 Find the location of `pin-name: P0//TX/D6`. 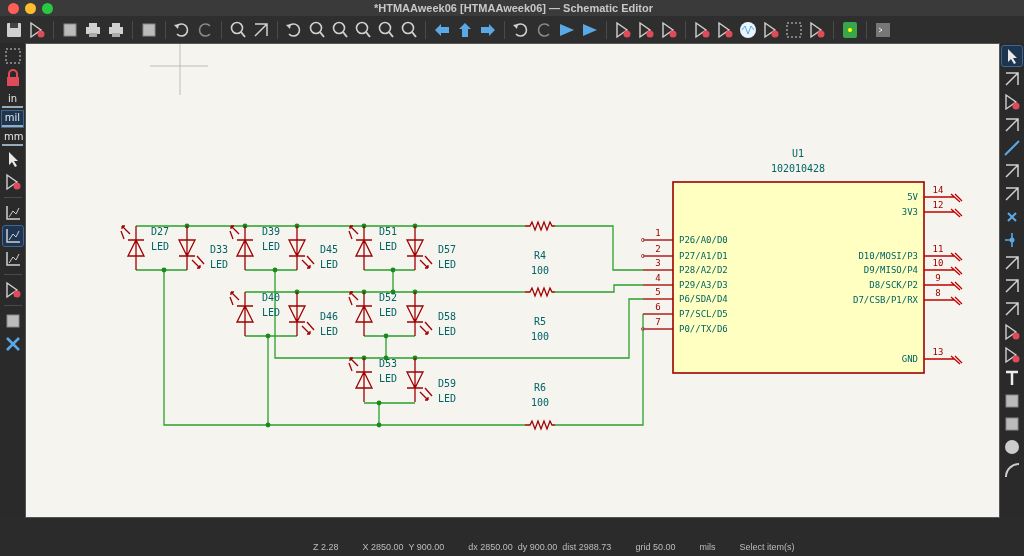

pin-name: P0//TX/D6 is located at coordinates (703, 329).